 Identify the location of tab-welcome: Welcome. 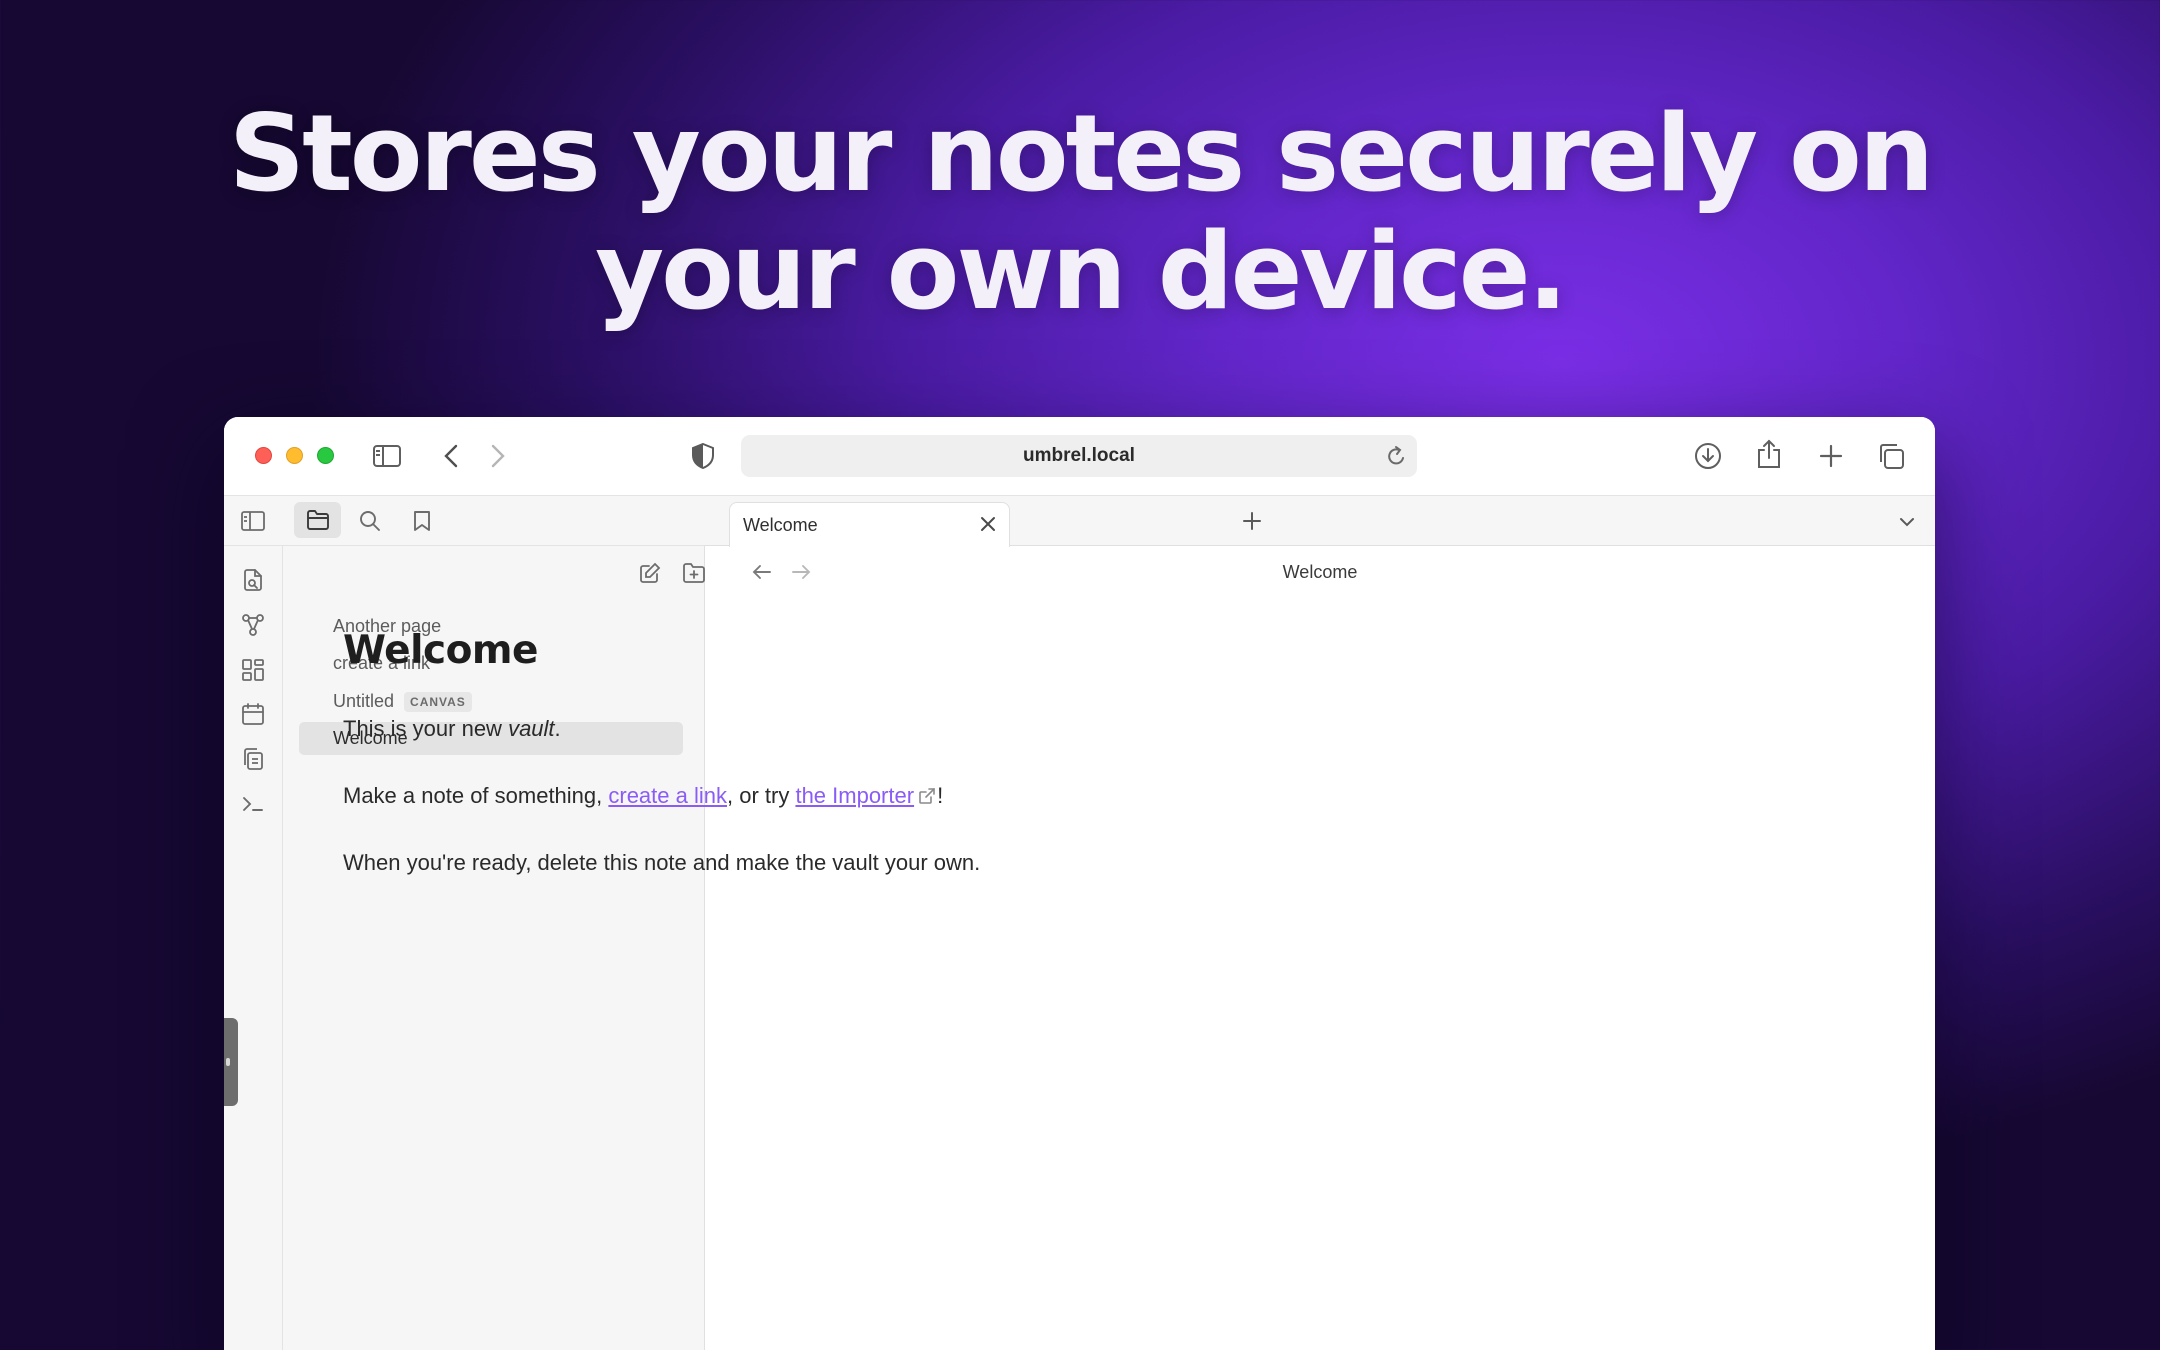
(869, 524).